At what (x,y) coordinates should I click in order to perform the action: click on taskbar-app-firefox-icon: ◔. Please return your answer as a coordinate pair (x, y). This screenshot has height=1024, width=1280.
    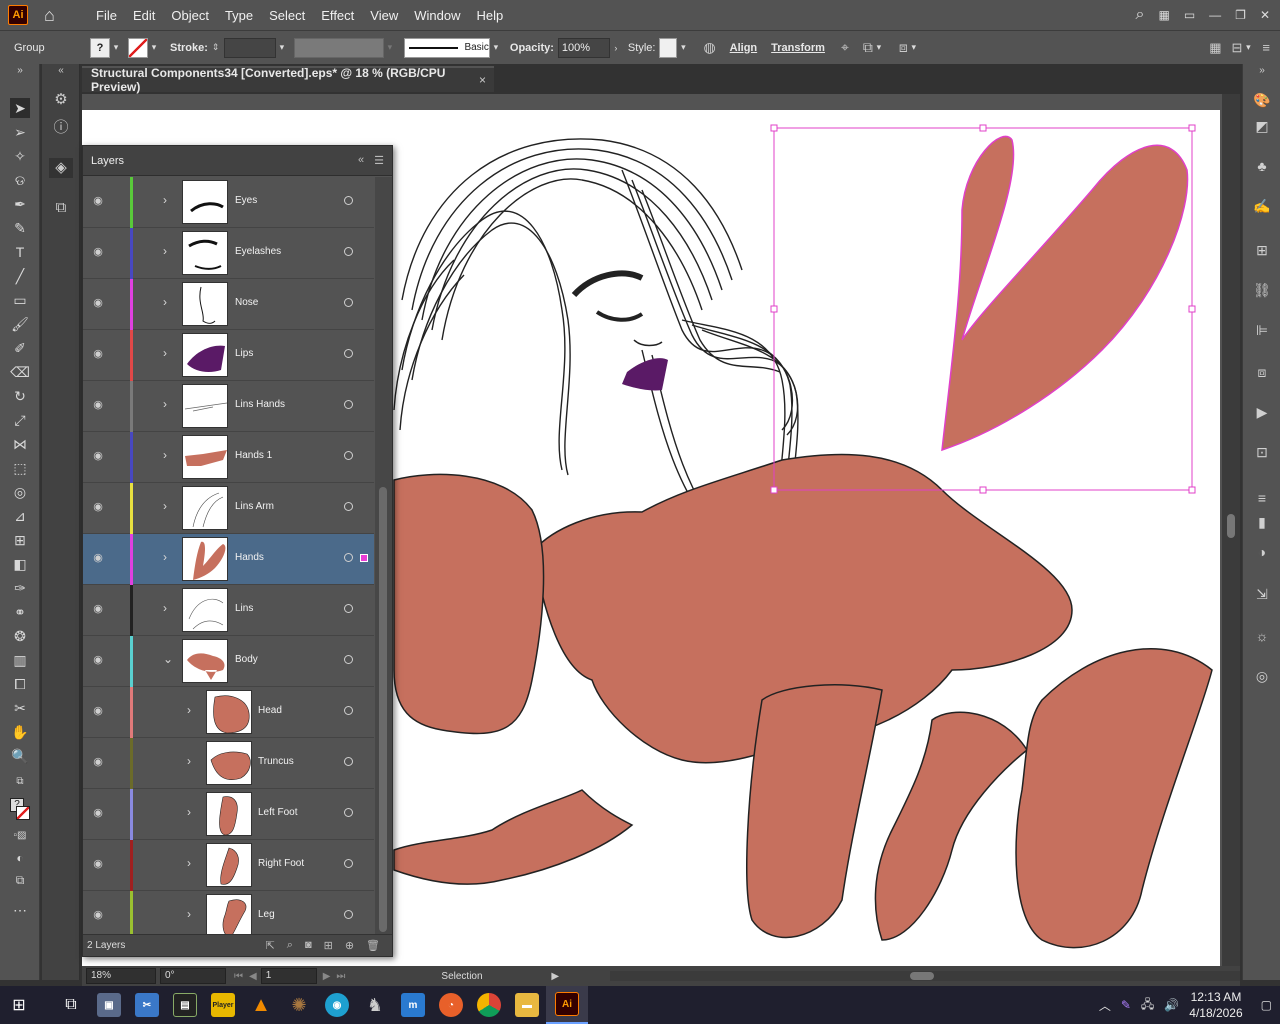
    Looking at the image, I should click on (451, 1005).